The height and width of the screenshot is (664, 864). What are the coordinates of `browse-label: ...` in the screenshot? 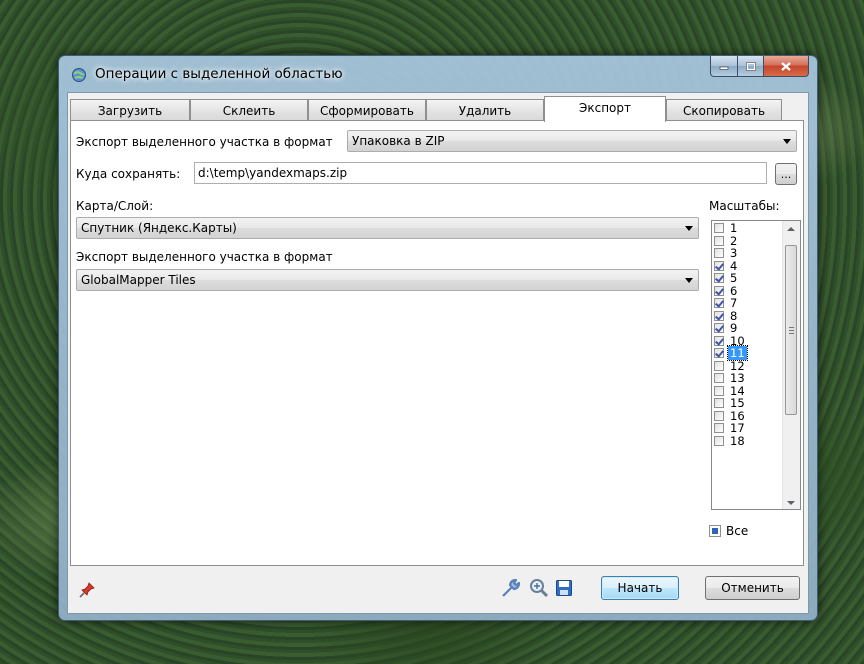 It's located at (786, 174).